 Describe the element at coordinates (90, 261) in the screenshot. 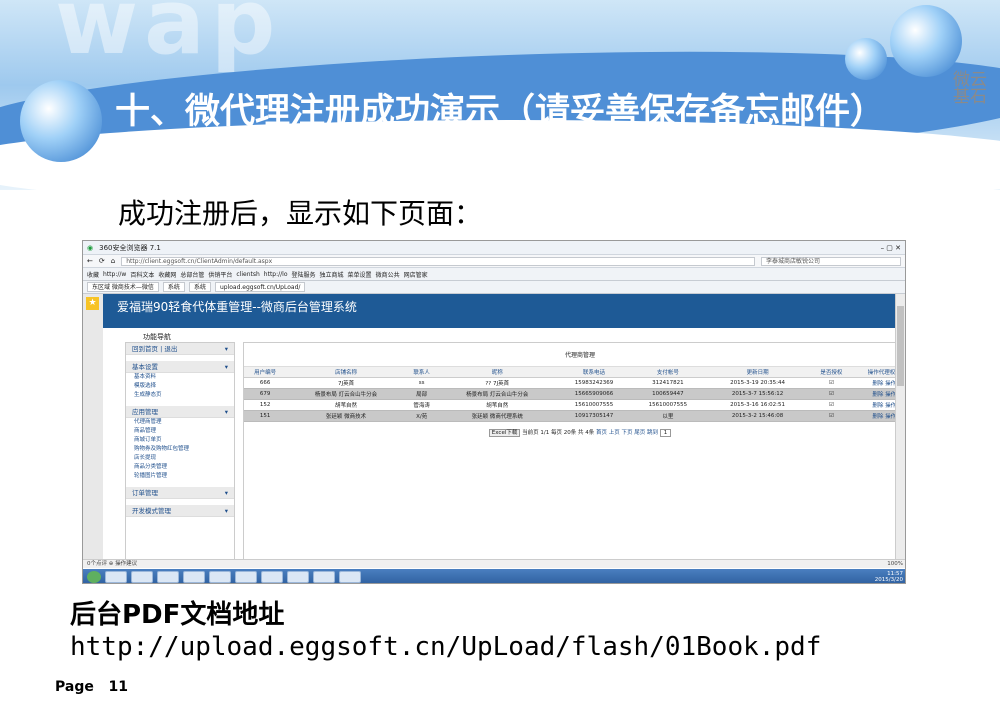

I see `back-icon: ←` at that location.